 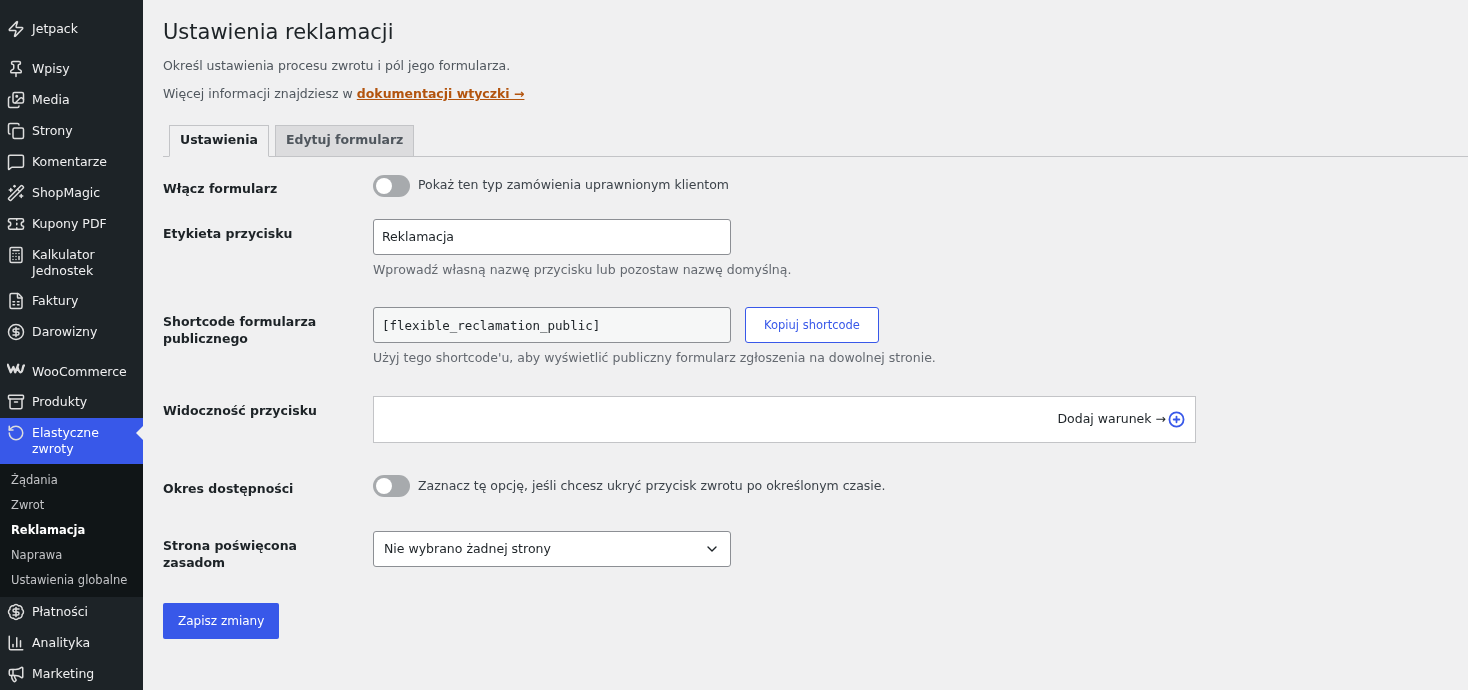 What do you see at coordinates (71, 530) in the screenshot?
I see `submenu-item: Reklamacja` at bounding box center [71, 530].